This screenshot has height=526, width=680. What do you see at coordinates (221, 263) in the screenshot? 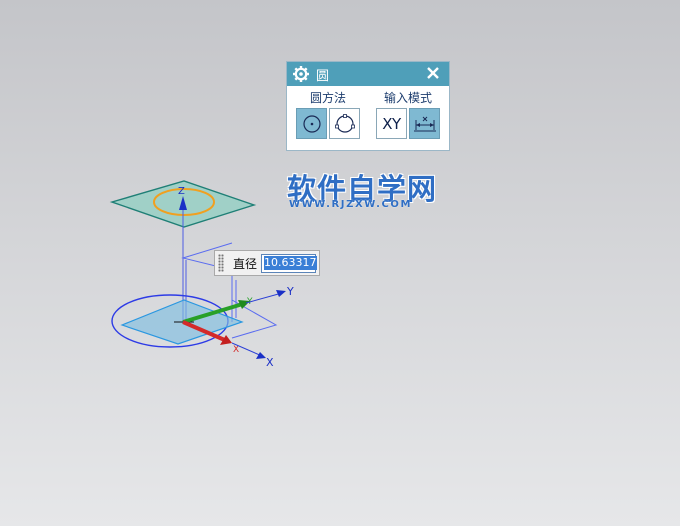
I see `drag-handle` at bounding box center [221, 263].